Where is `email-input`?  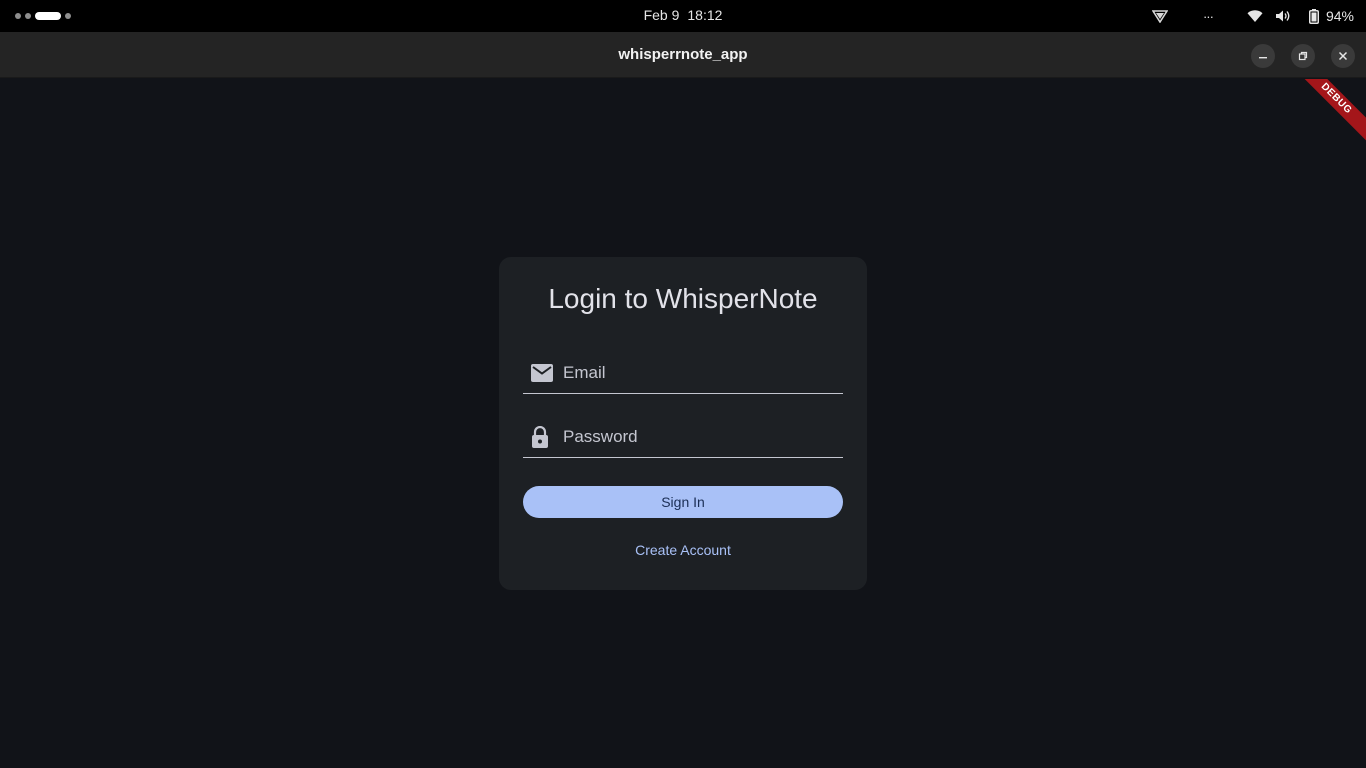 email-input is located at coordinates (698, 372).